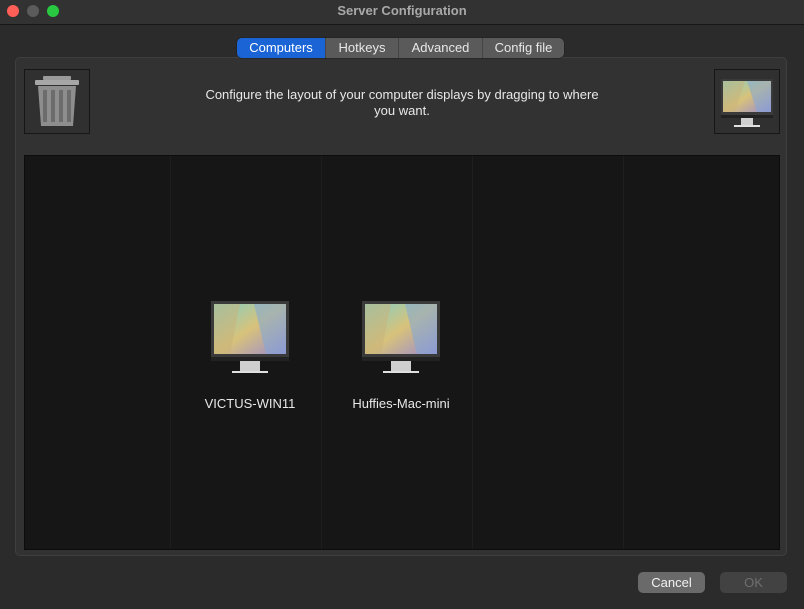 The height and width of the screenshot is (609, 804). I want to click on screen-tile-huffies-mac-mini: Huffies-Mac-mini, so click(401, 356).